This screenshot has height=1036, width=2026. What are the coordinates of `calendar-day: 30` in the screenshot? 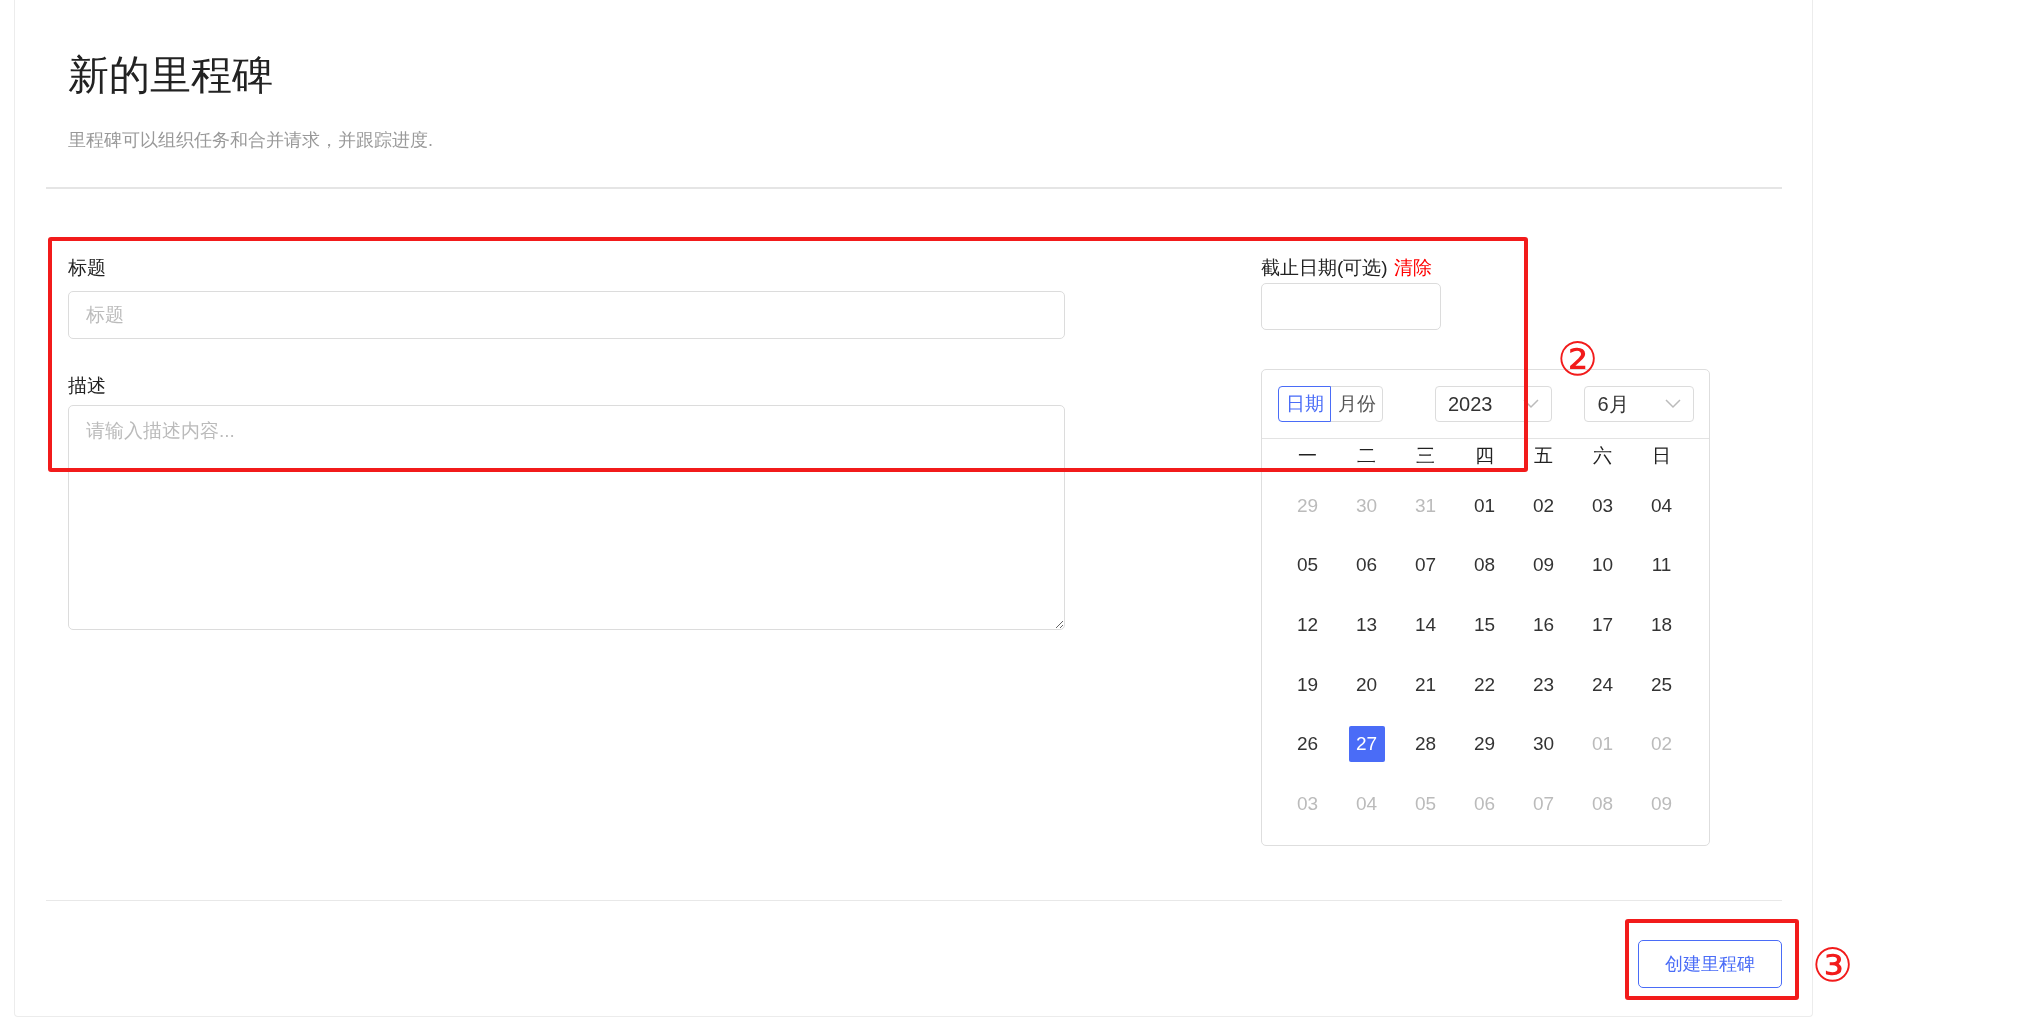 It's located at (1543, 744).